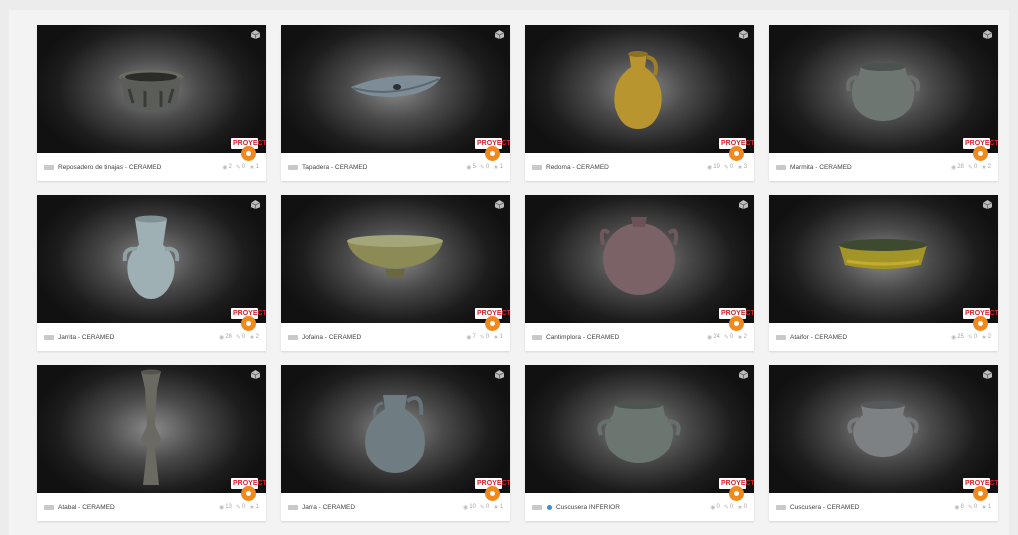 The width and height of the screenshot is (1018, 535). What do you see at coordinates (824, 507) in the screenshot?
I see `model-title: Cuscusera - CERAMED` at bounding box center [824, 507].